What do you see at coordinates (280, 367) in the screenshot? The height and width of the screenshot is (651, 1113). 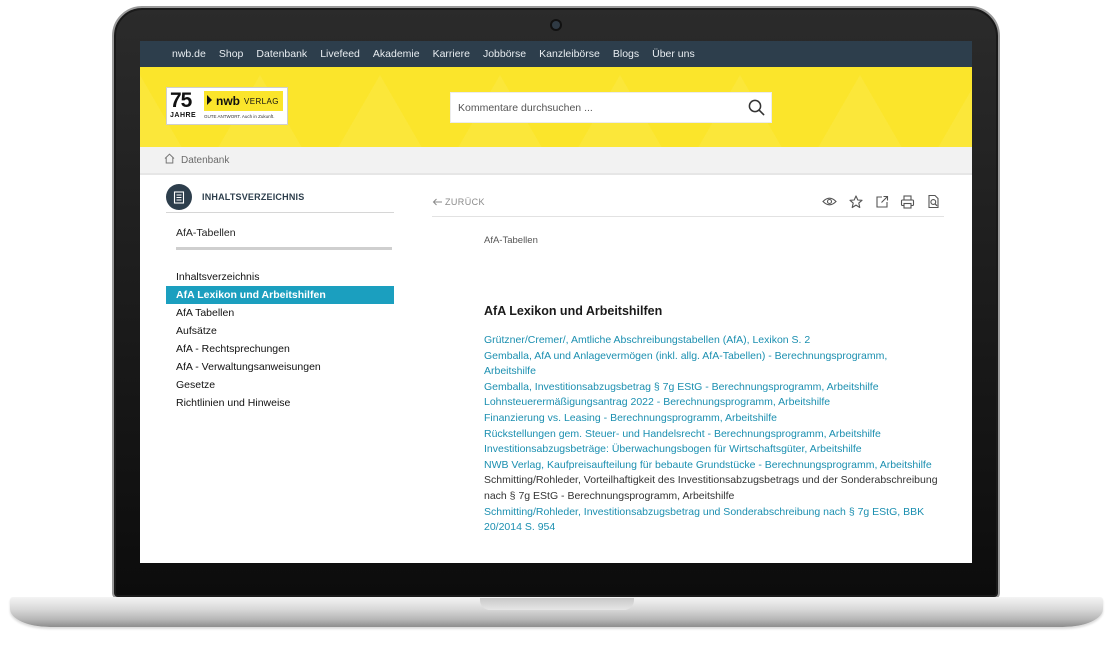 I see `toc-item-verwaltungsanweisungen: AfA - Verwaltungsanweisungen` at bounding box center [280, 367].